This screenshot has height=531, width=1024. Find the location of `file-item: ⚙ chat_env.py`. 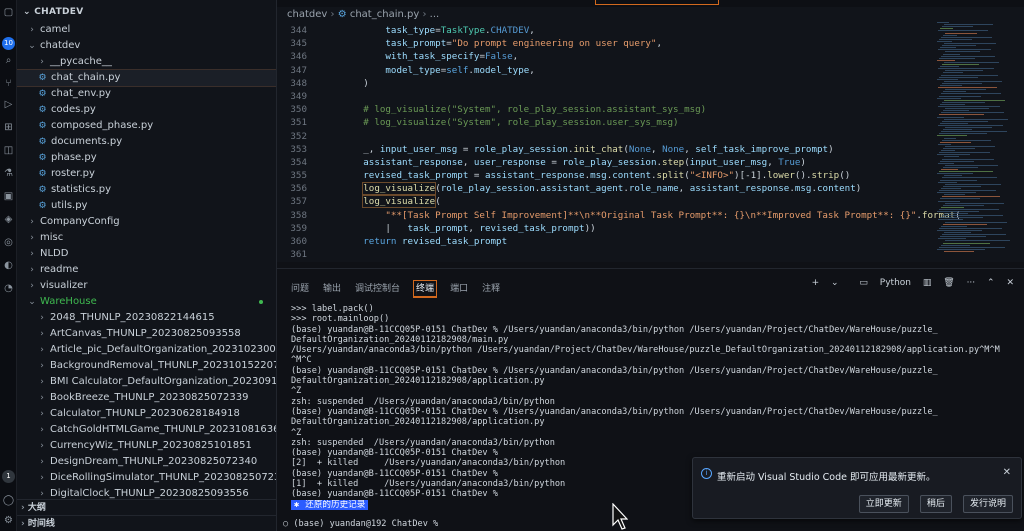

file-item: ⚙ chat_env.py is located at coordinates (146, 94).